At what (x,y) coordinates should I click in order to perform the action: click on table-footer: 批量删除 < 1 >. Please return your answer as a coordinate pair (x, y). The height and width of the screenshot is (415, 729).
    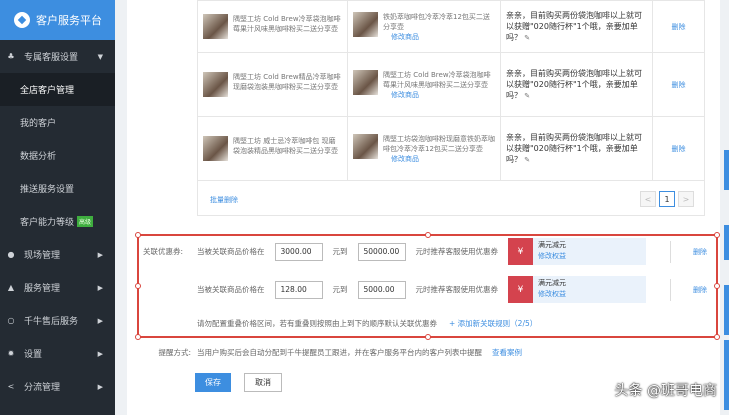
    Looking at the image, I should click on (451, 198).